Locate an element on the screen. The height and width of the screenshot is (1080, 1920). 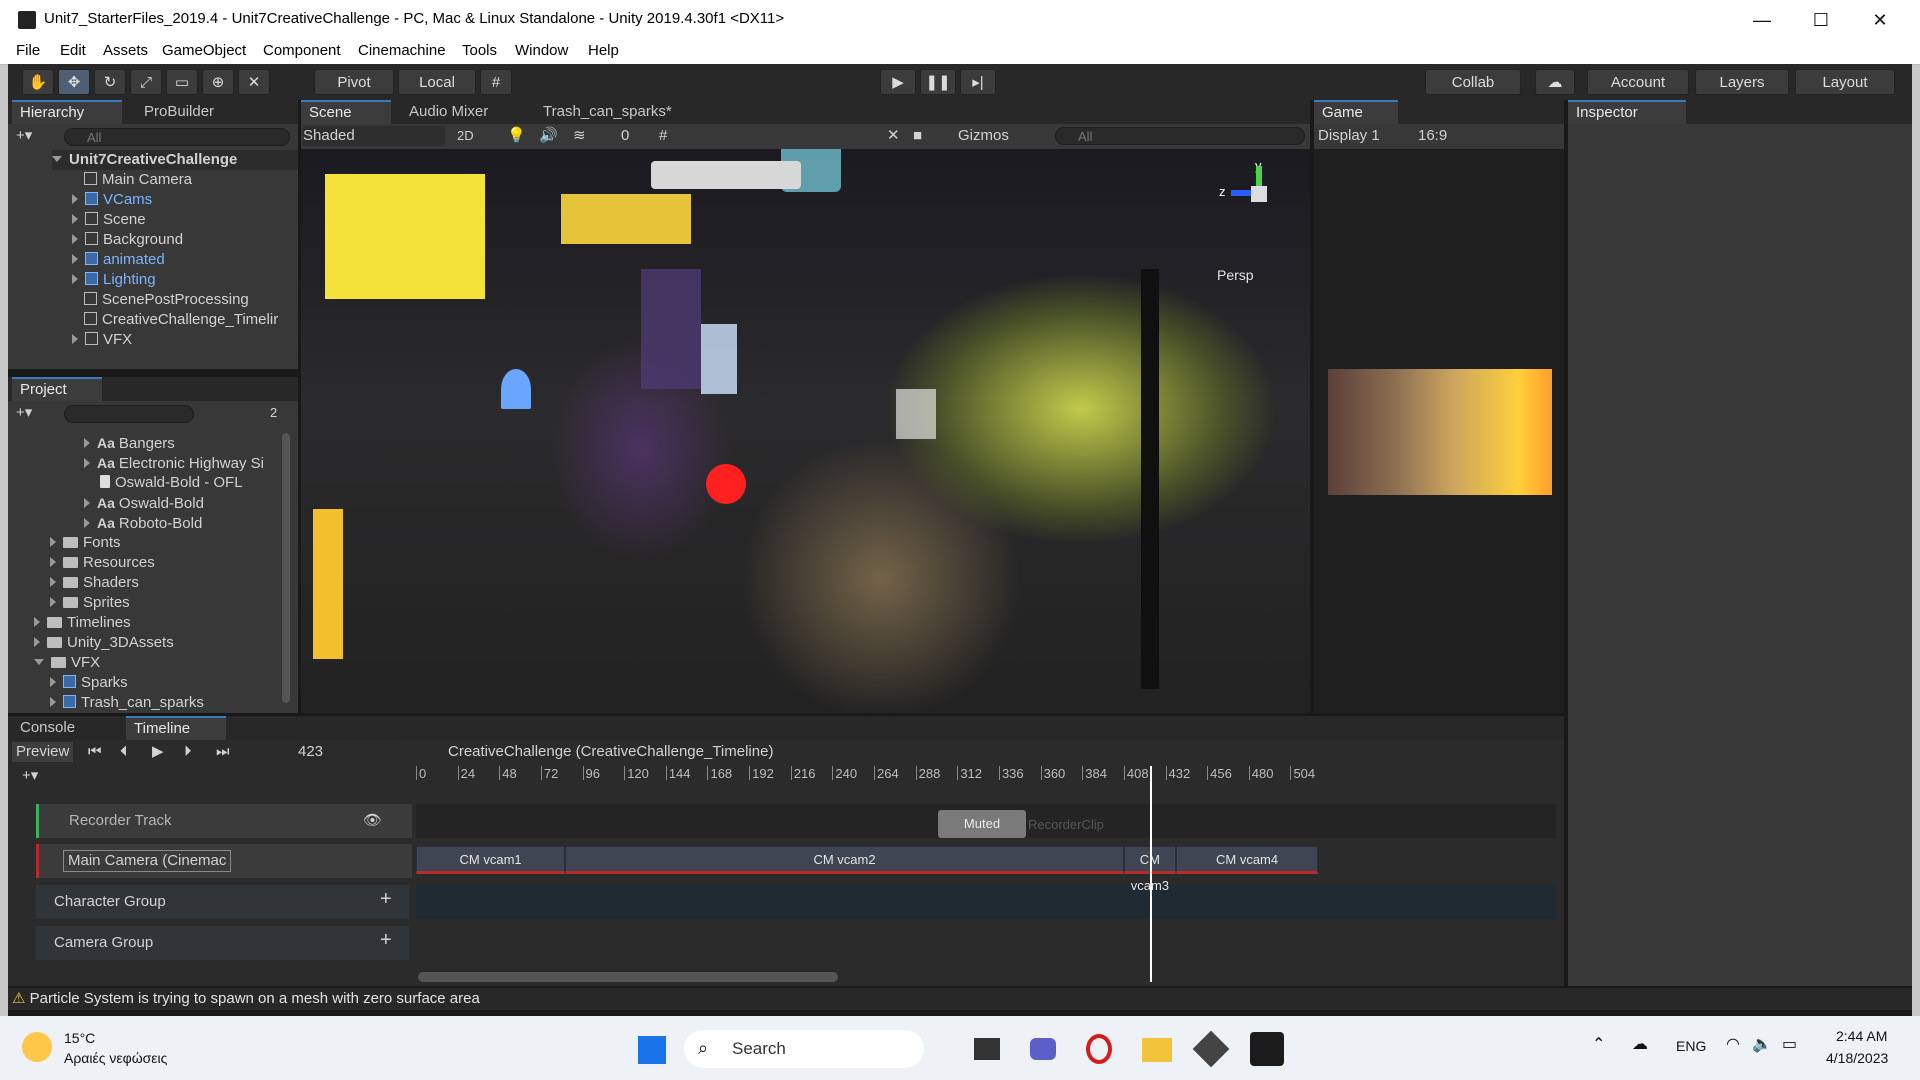
project-item-font: Aa Oswald-Bold is located at coordinates (144, 503).